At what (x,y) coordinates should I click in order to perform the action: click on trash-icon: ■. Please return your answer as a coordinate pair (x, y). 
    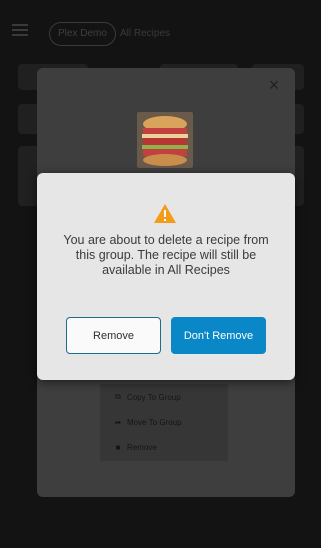
    Looking at the image, I should click on (118, 447).